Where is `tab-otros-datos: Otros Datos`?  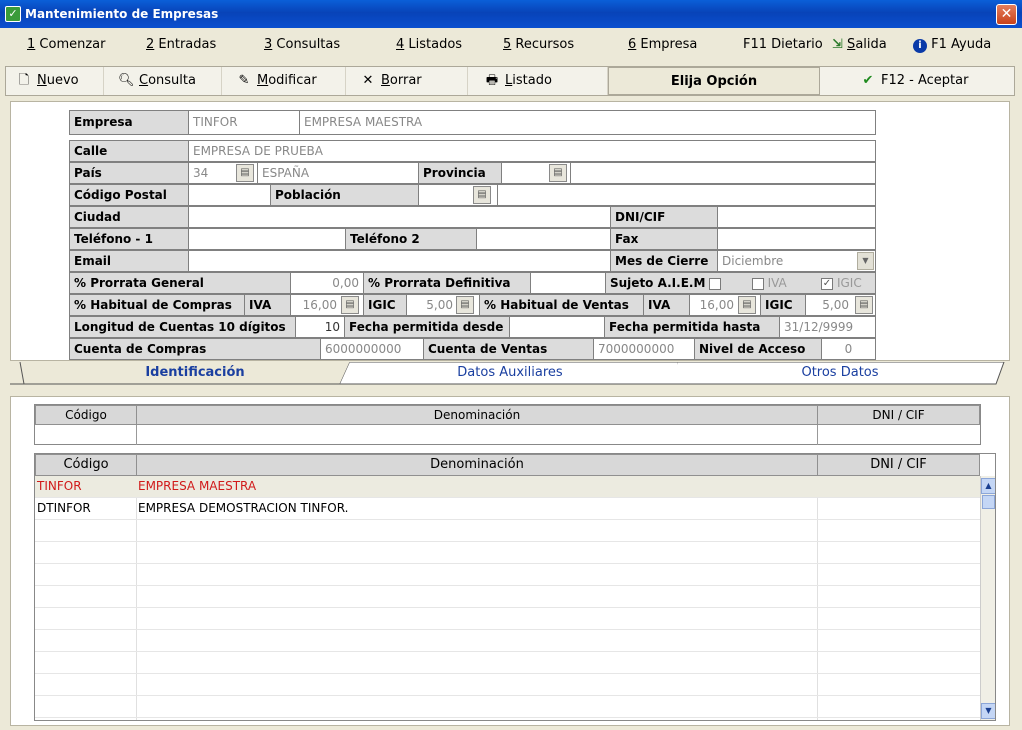
tab-otros-datos: Otros Datos is located at coordinates (840, 373).